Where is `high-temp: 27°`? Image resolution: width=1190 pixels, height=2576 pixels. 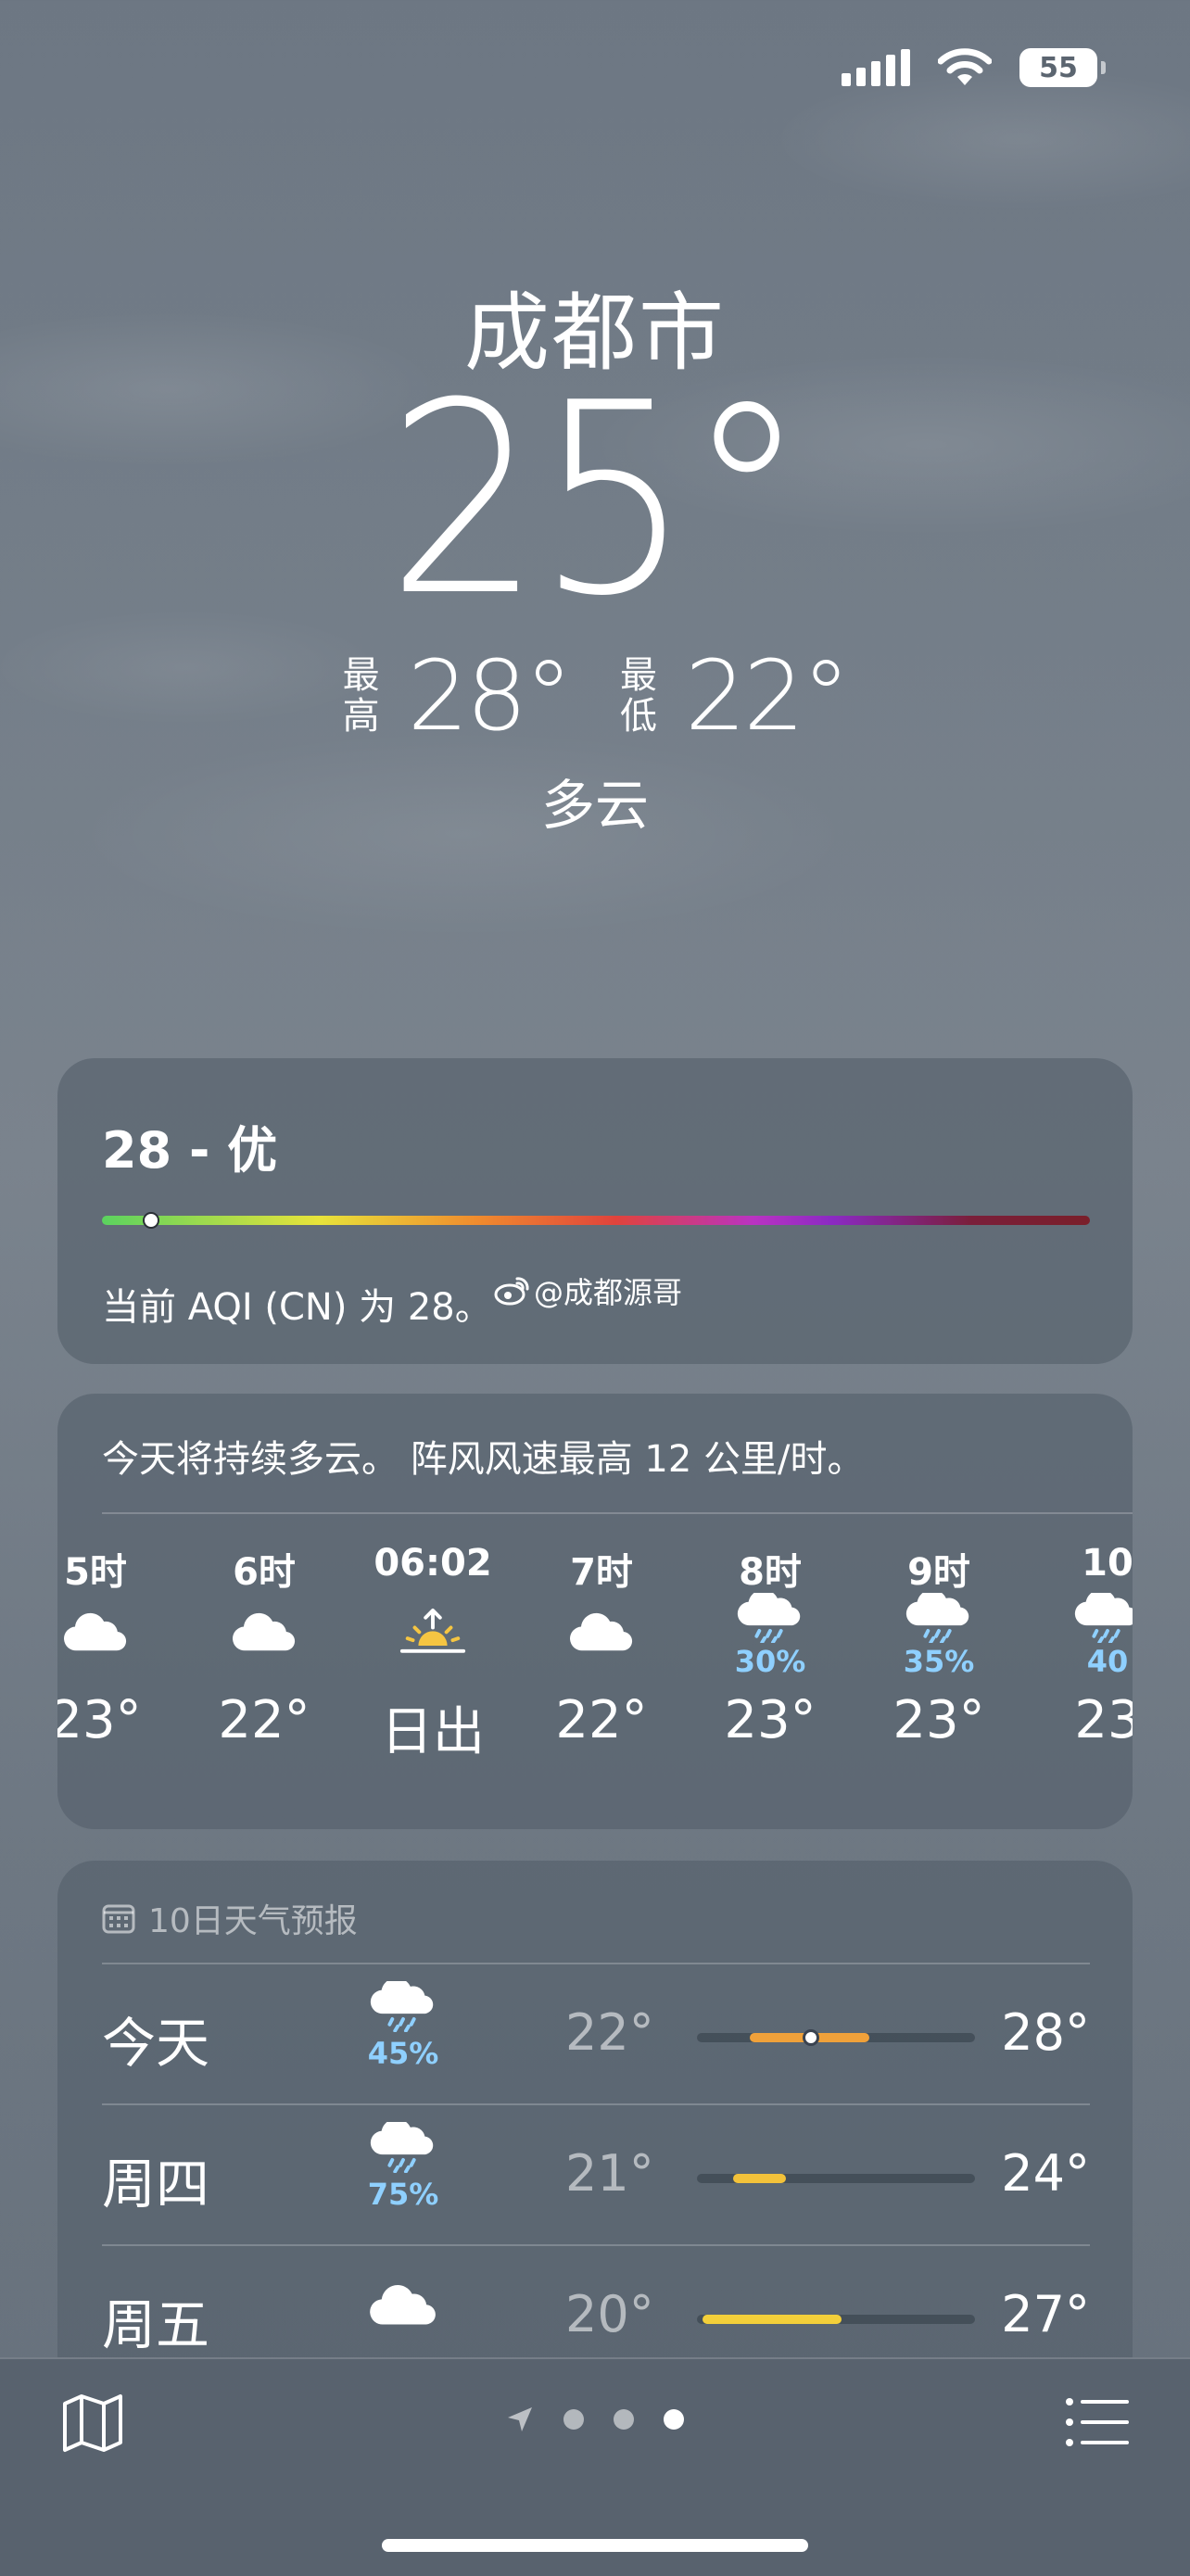 high-temp: 27° is located at coordinates (1045, 2314).